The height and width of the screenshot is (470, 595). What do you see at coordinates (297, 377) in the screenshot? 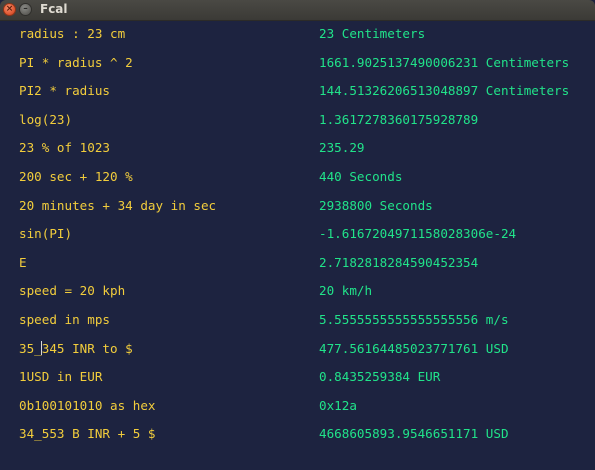
I see `calc-row: 1USD in EUR 0.8435259384 EUR` at bounding box center [297, 377].